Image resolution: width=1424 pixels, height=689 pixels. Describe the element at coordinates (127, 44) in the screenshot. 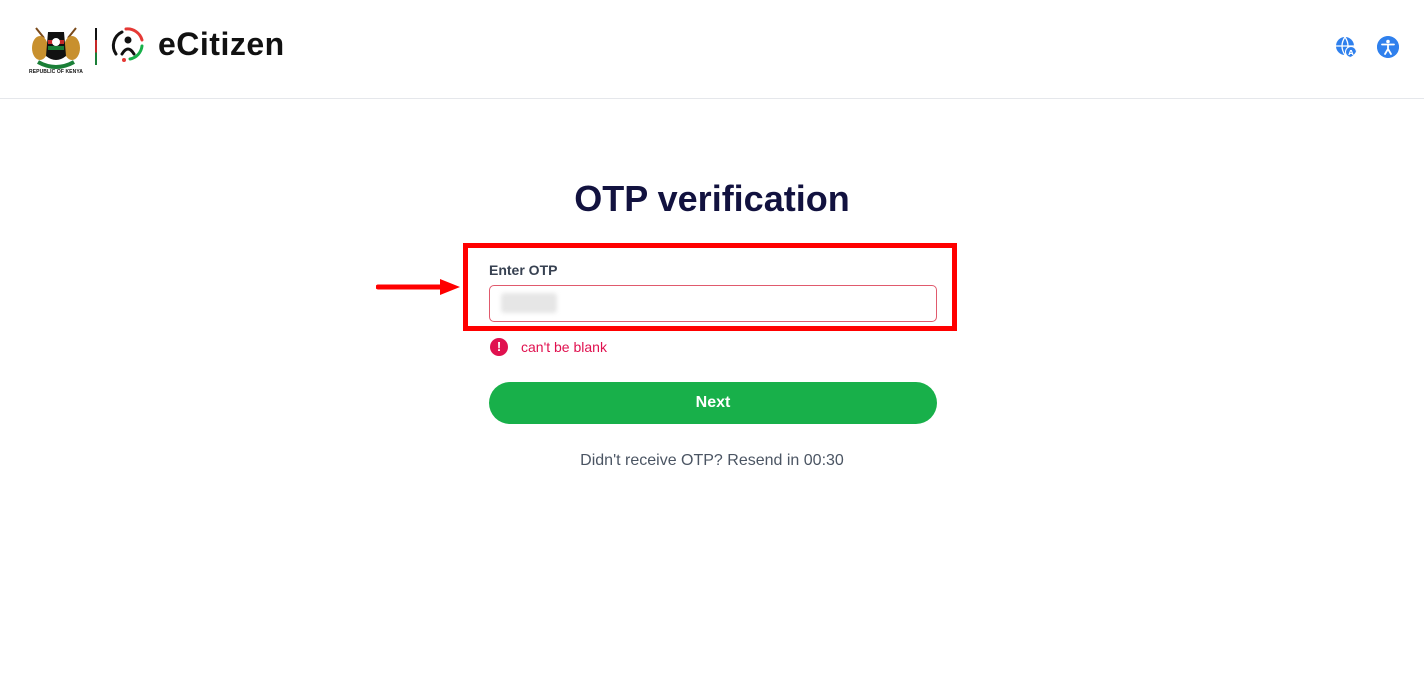

I see `ecitizen-logo-icon` at that location.